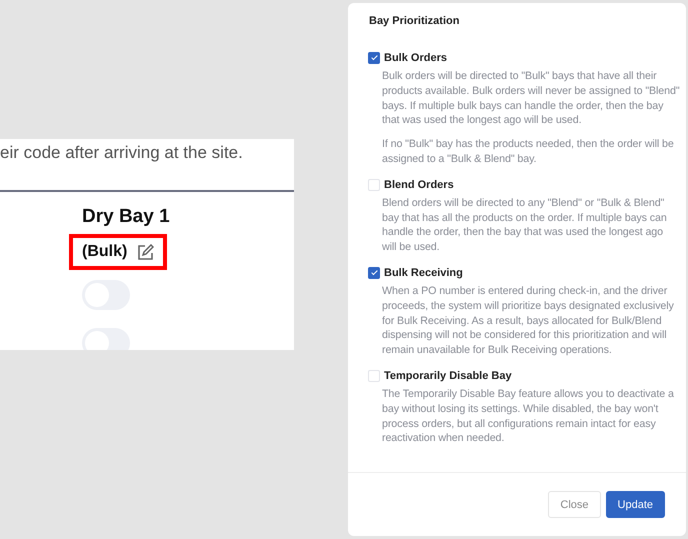  What do you see at coordinates (126, 217) in the screenshot?
I see `bay-name: Dry Bay 1` at bounding box center [126, 217].